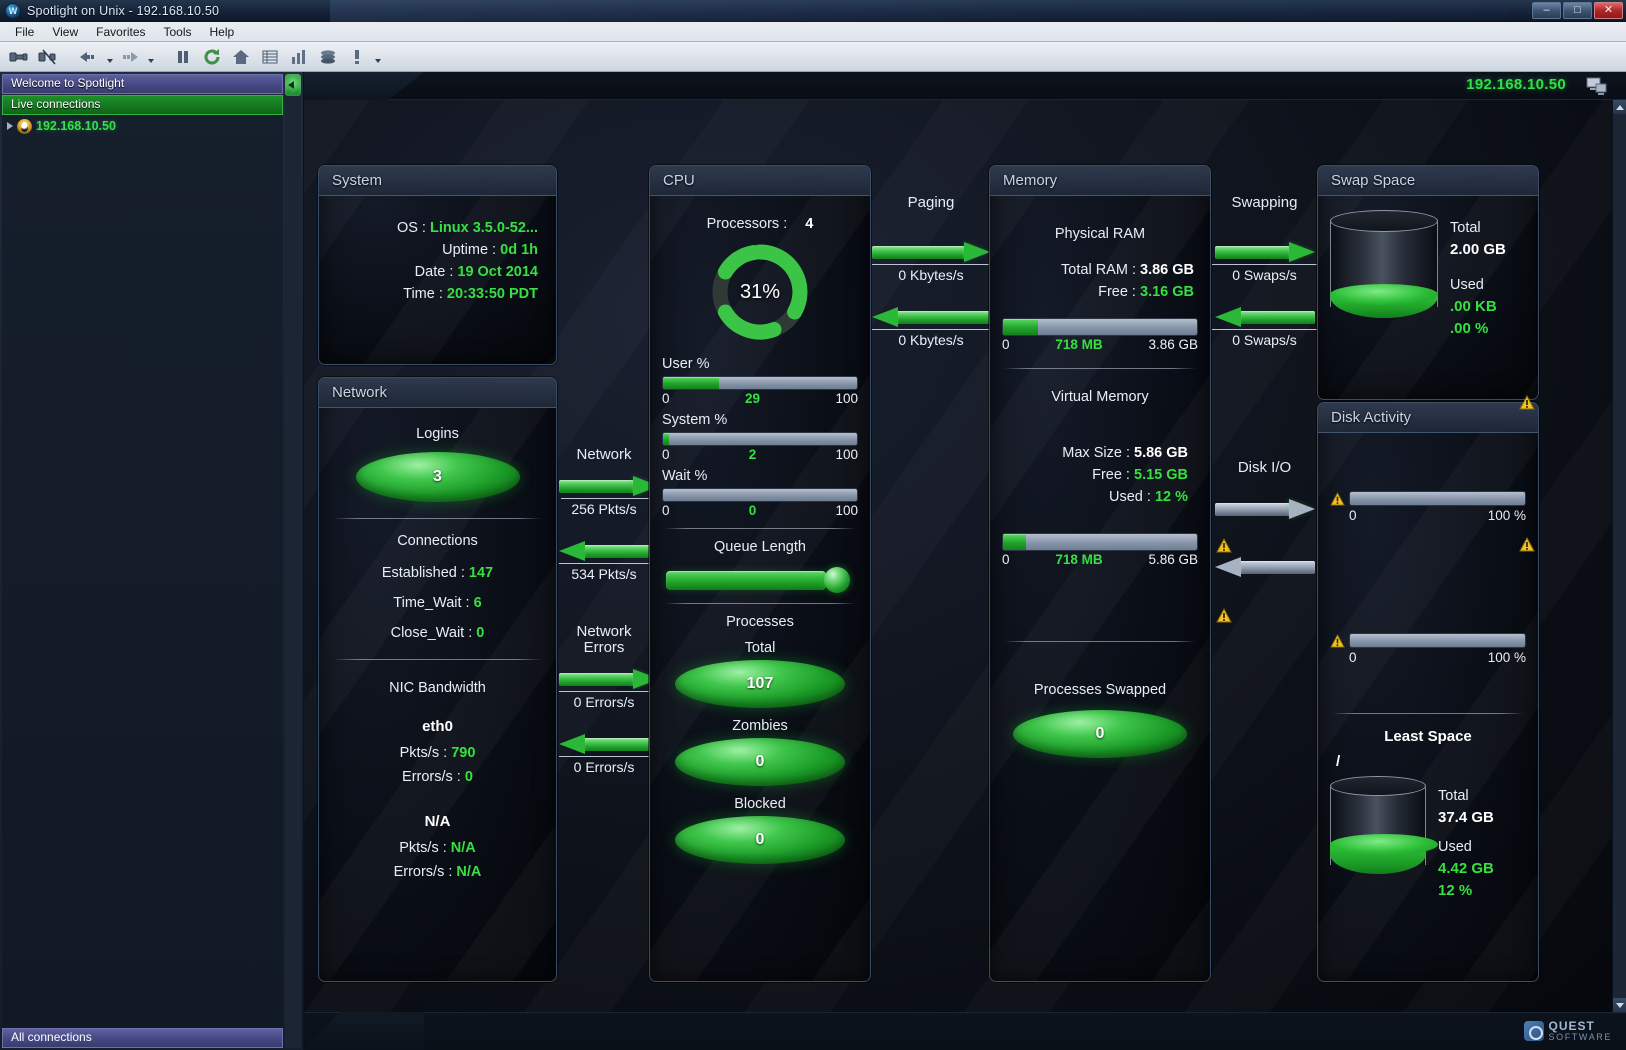 The image size is (1626, 1050). Describe the element at coordinates (609, 496) in the screenshot. I see `flow-network-arrow-1: 256 Pkts/s` at that location.